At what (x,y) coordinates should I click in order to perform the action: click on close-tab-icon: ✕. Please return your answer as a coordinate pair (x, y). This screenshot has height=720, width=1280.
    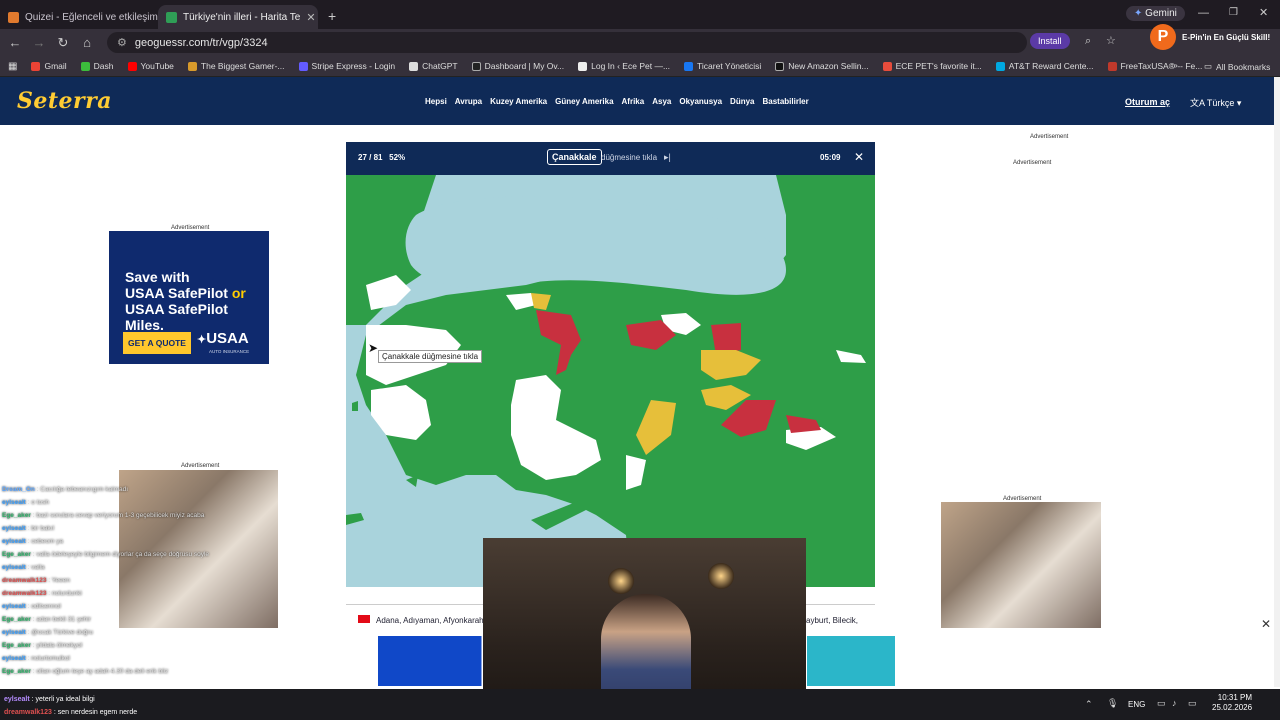
    Looking at the image, I should click on (310, 17).